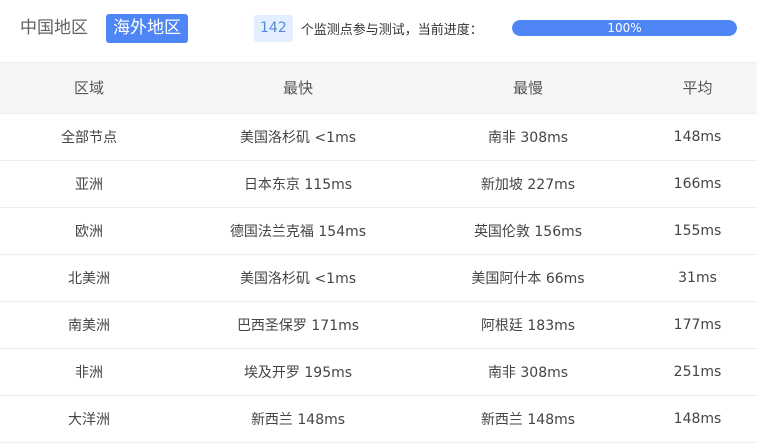 The width and height of the screenshot is (757, 443). What do you see at coordinates (89, 88) in the screenshot?
I see `header-region: 区域` at bounding box center [89, 88].